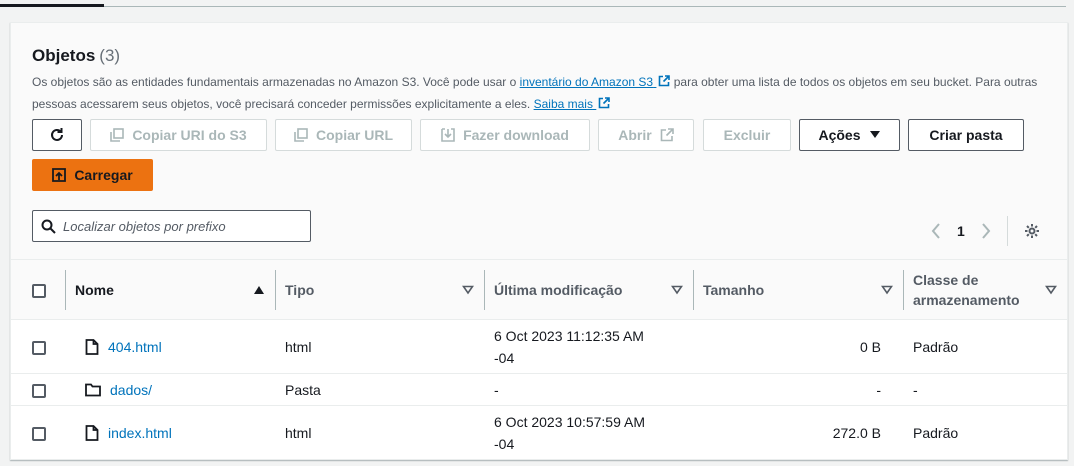 The height and width of the screenshot is (466, 1074). I want to click on caret-down-icon, so click(874, 134).